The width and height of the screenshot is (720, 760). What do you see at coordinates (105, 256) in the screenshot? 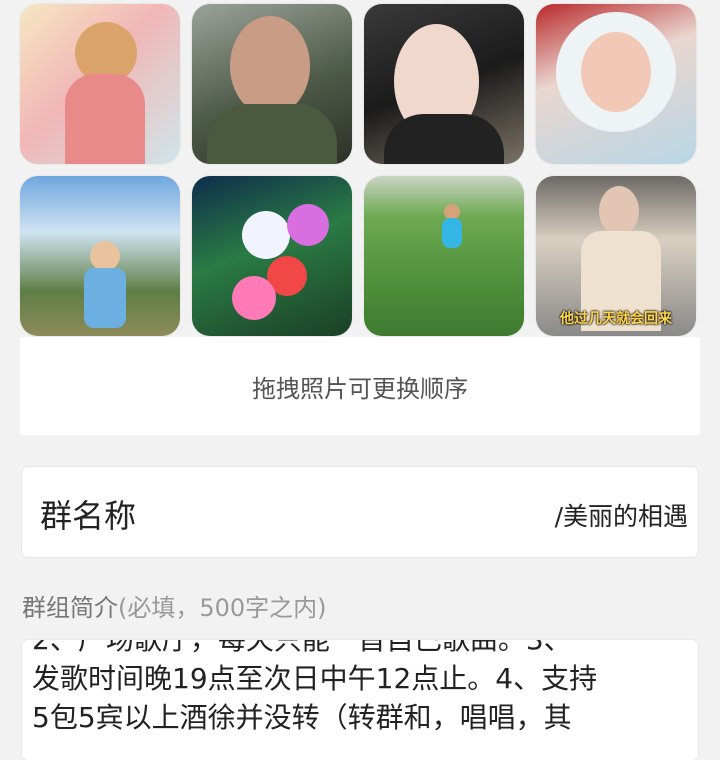
I see `man-outdoors-image` at bounding box center [105, 256].